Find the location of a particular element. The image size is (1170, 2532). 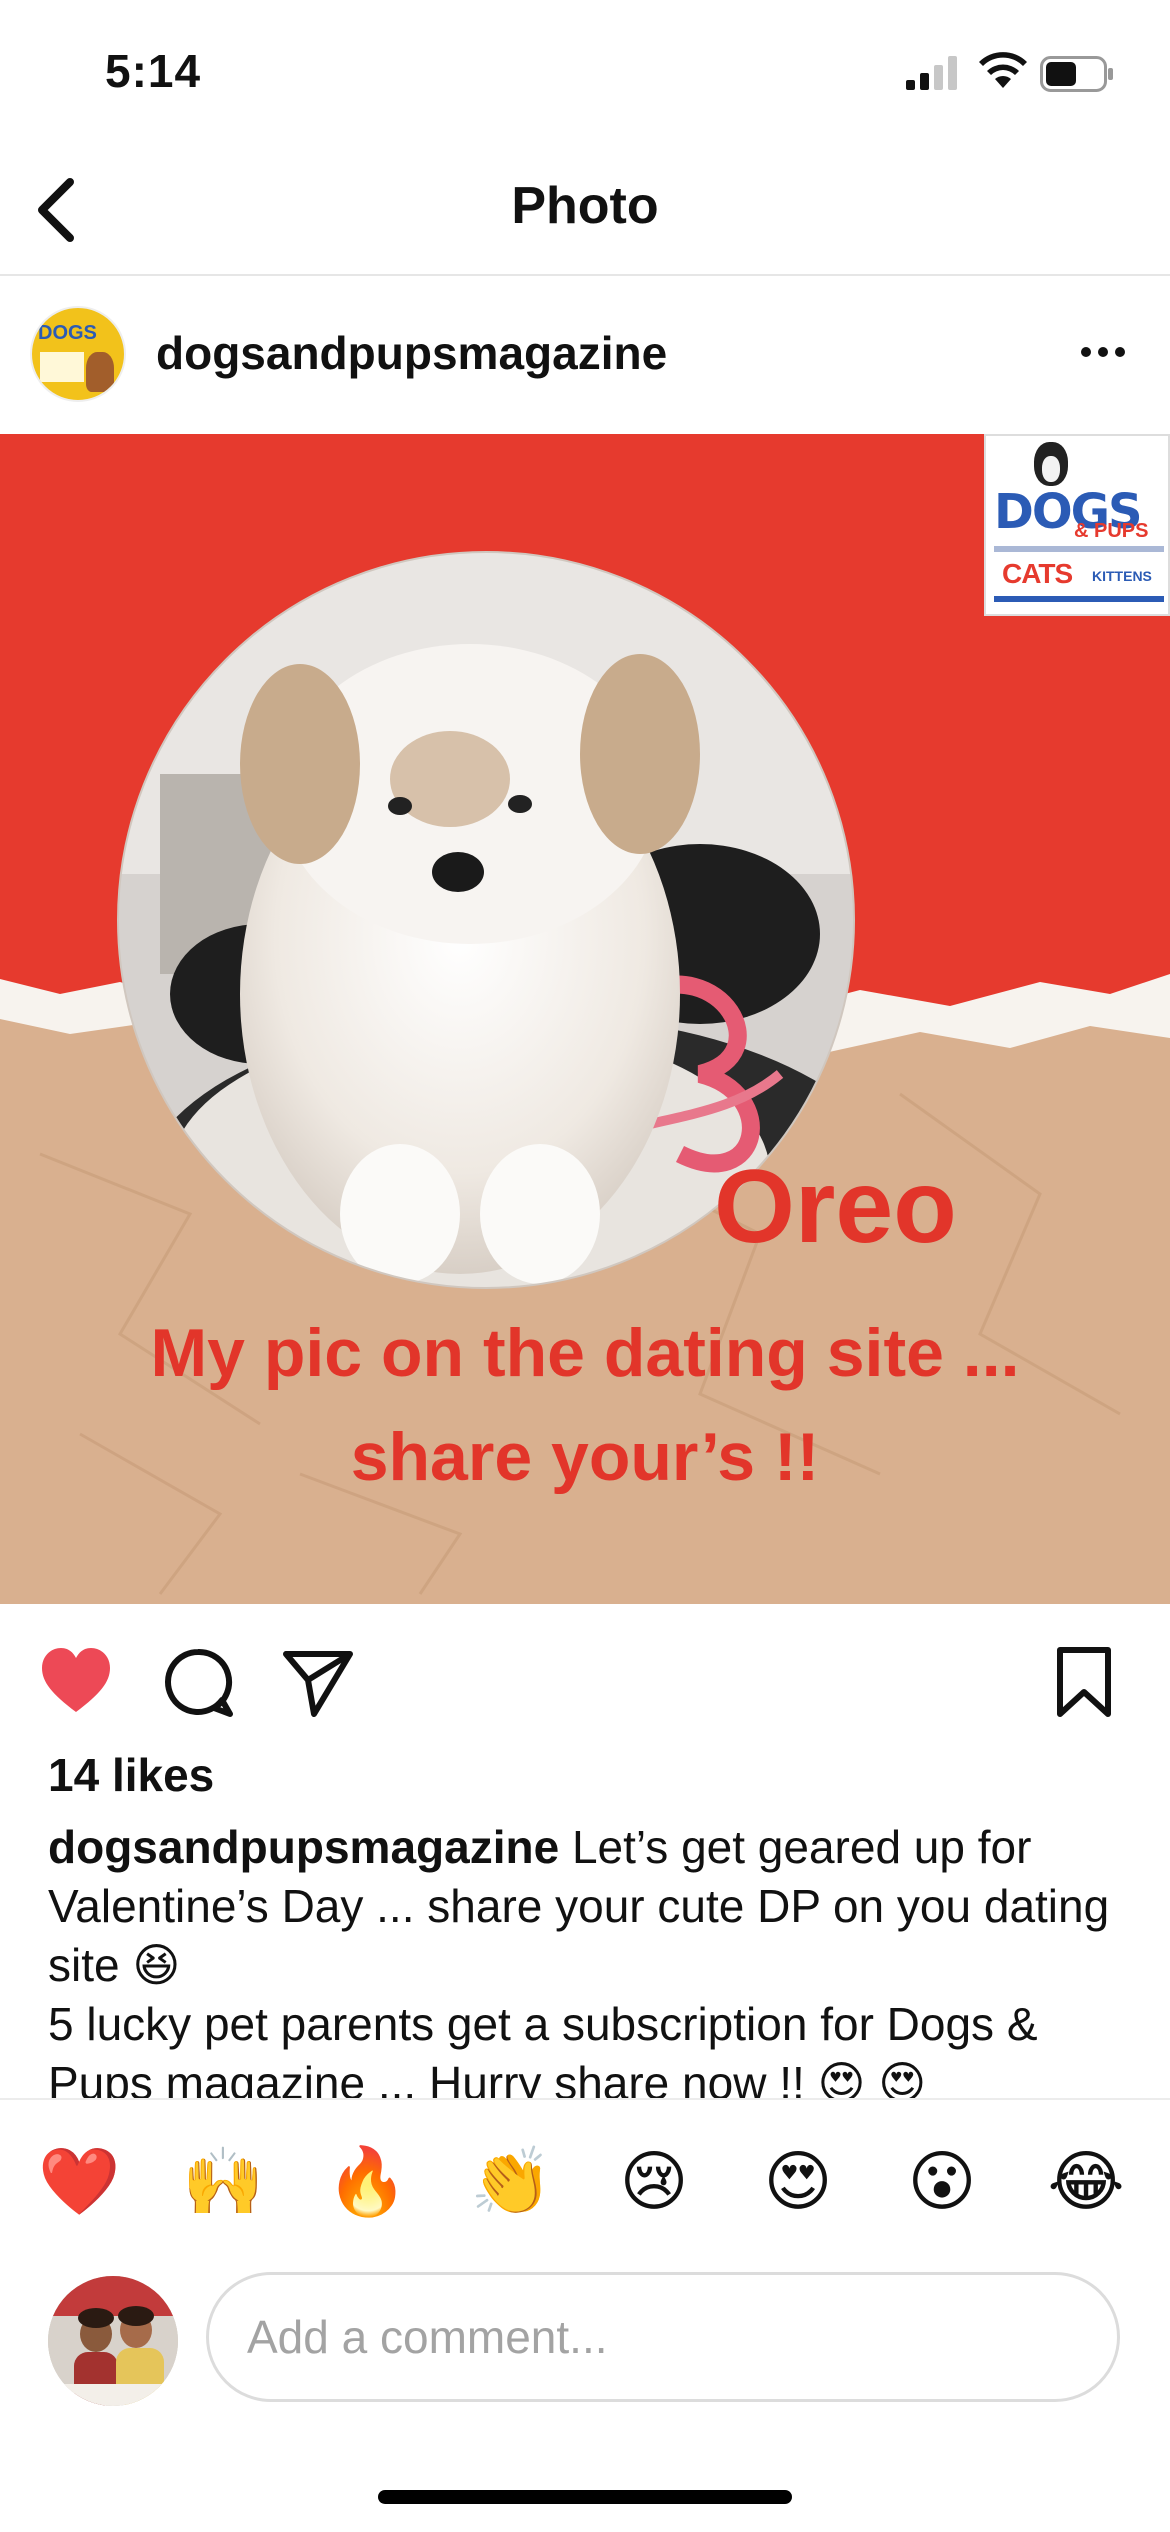

post-action-bar is located at coordinates (585, 1674).